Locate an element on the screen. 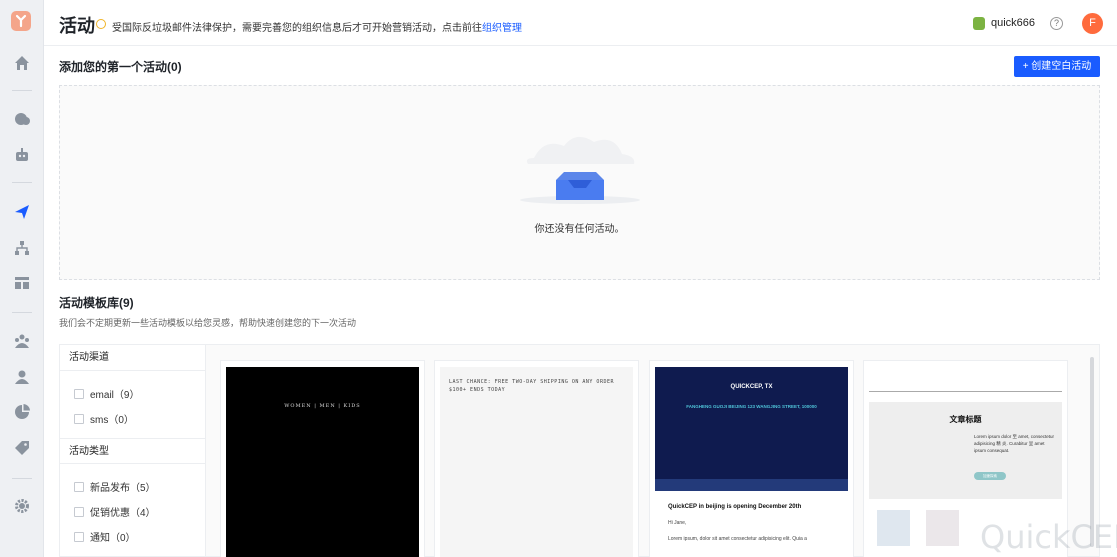 This screenshot has width=1117, height=557. watermark: QuickCEP is located at coordinates (1048, 537).